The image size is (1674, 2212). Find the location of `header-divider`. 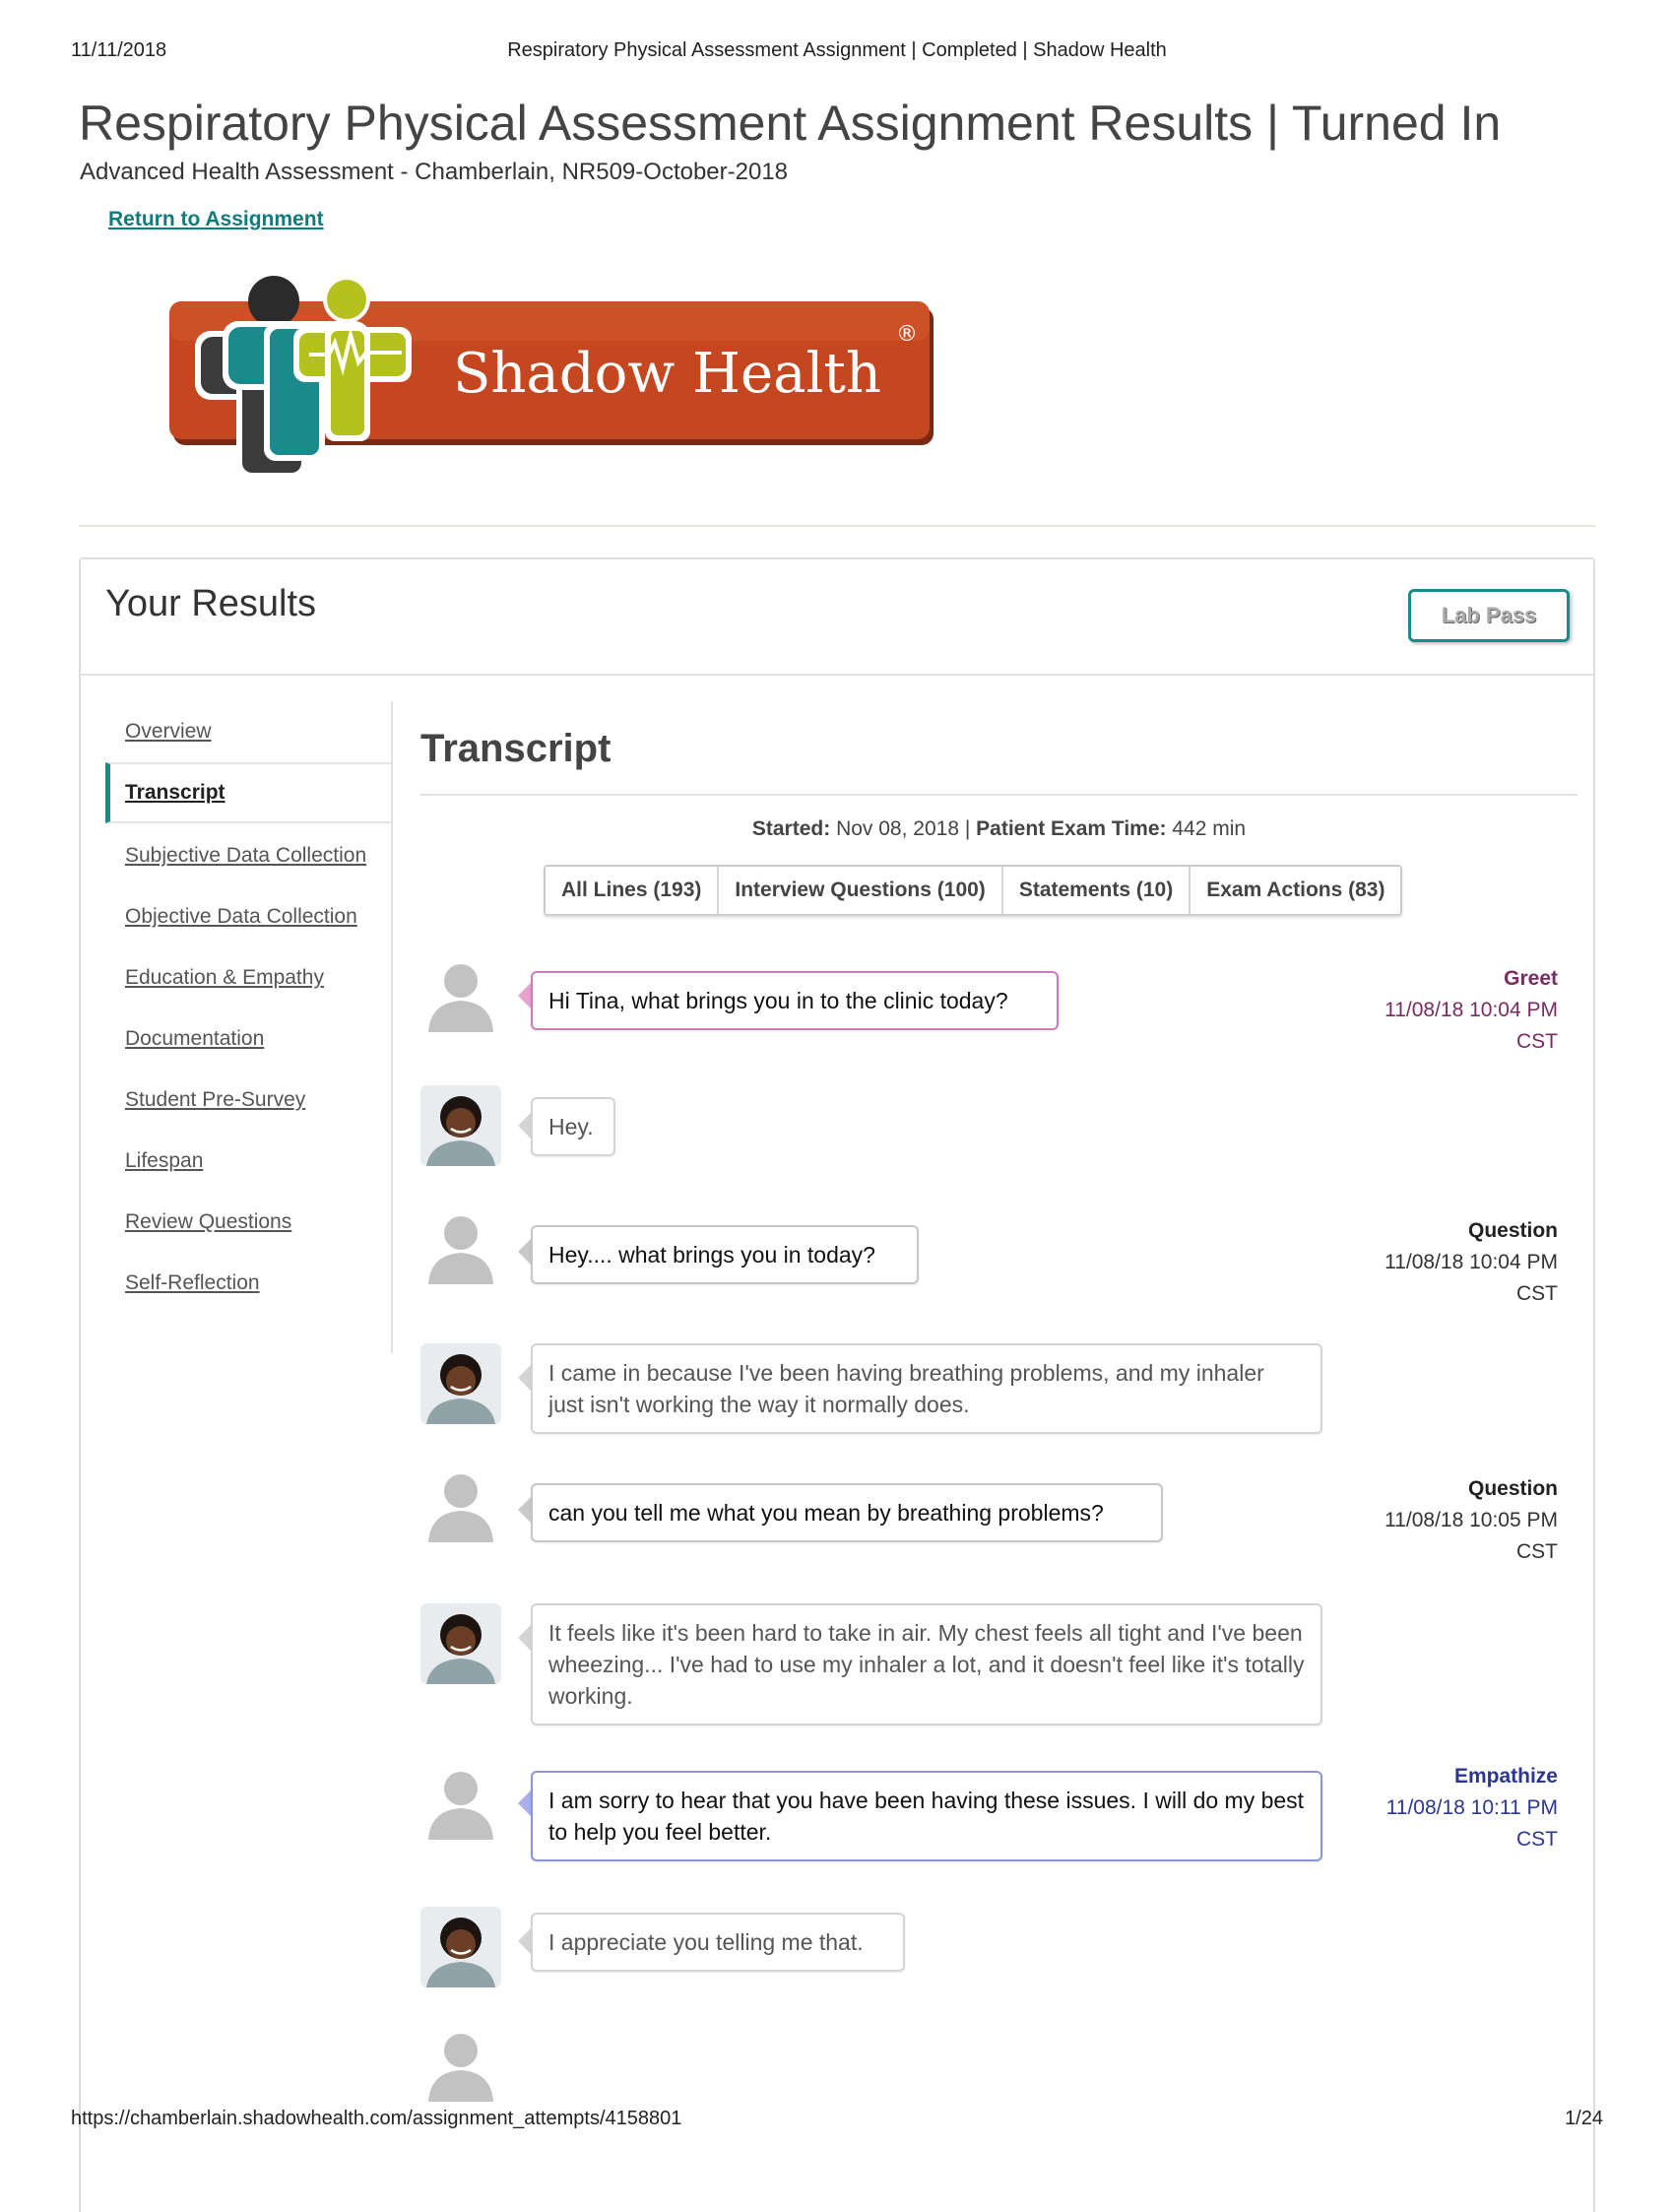

header-divider is located at coordinates (837, 526).